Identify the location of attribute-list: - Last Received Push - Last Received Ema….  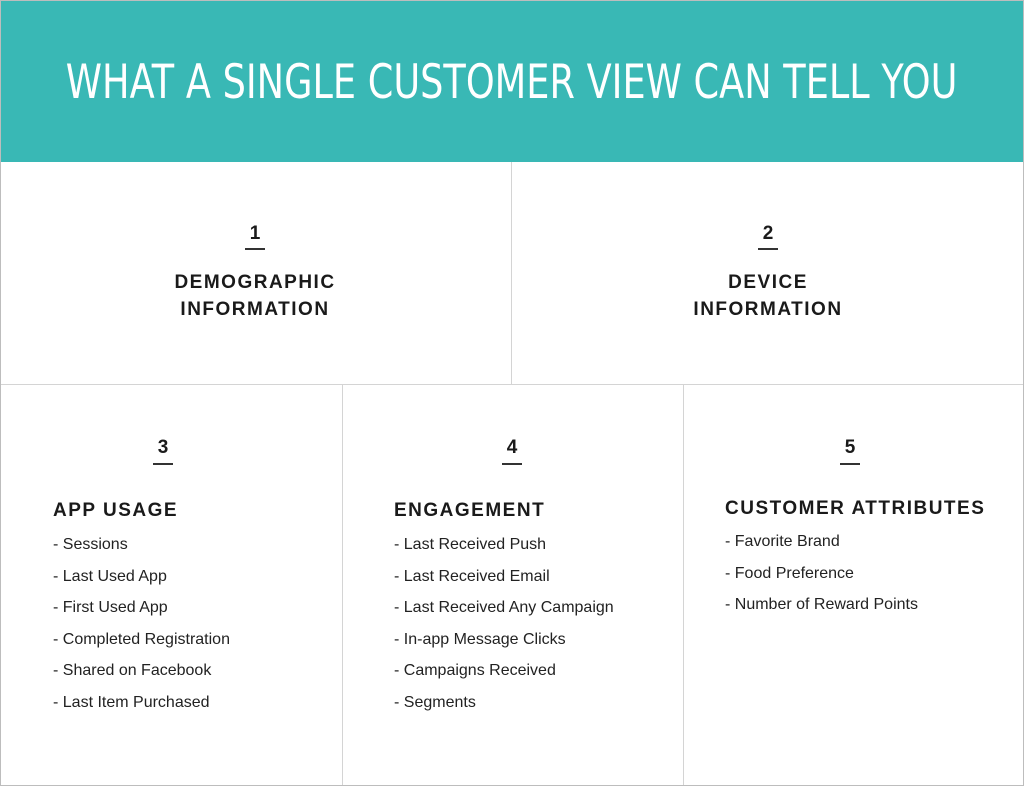
(504, 629).